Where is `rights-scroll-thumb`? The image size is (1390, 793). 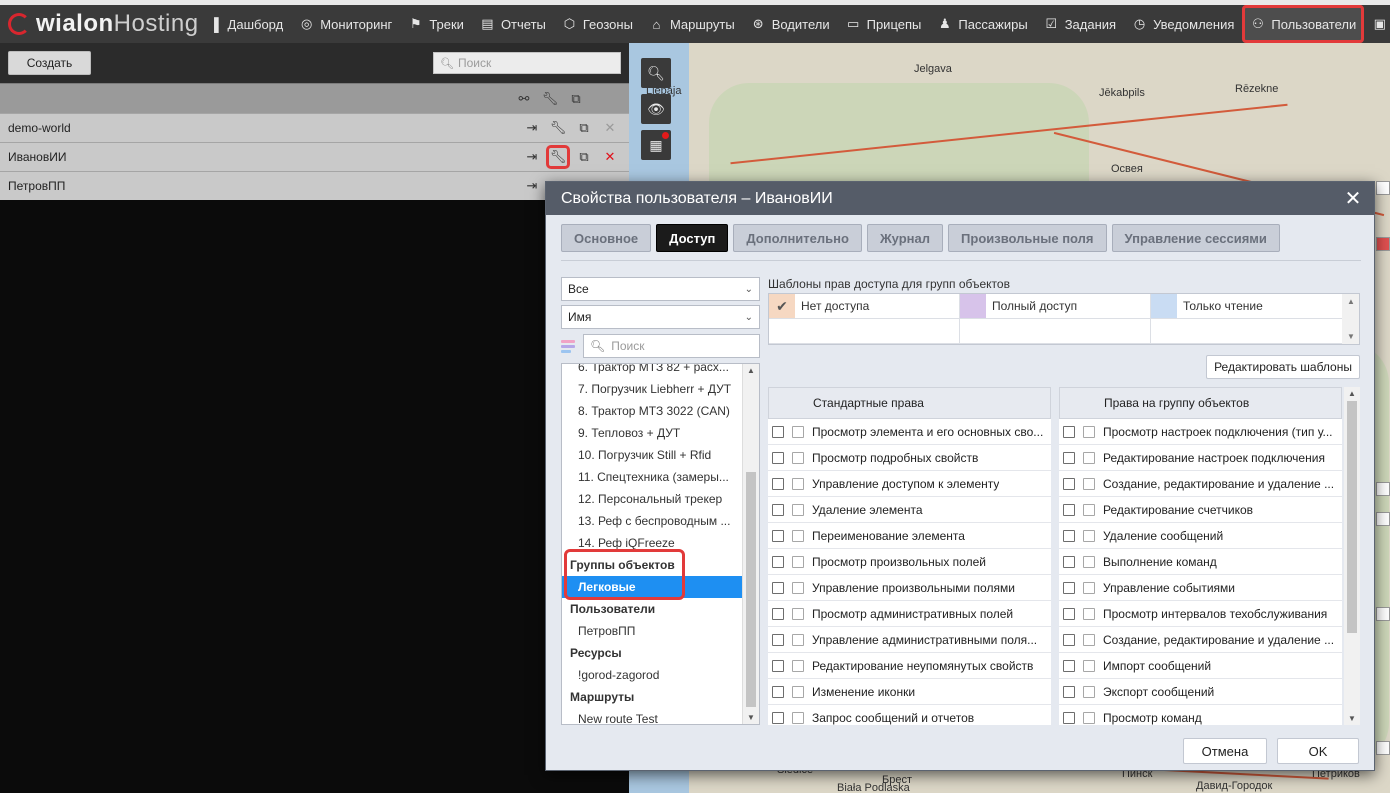 rights-scroll-thumb is located at coordinates (1352, 517).